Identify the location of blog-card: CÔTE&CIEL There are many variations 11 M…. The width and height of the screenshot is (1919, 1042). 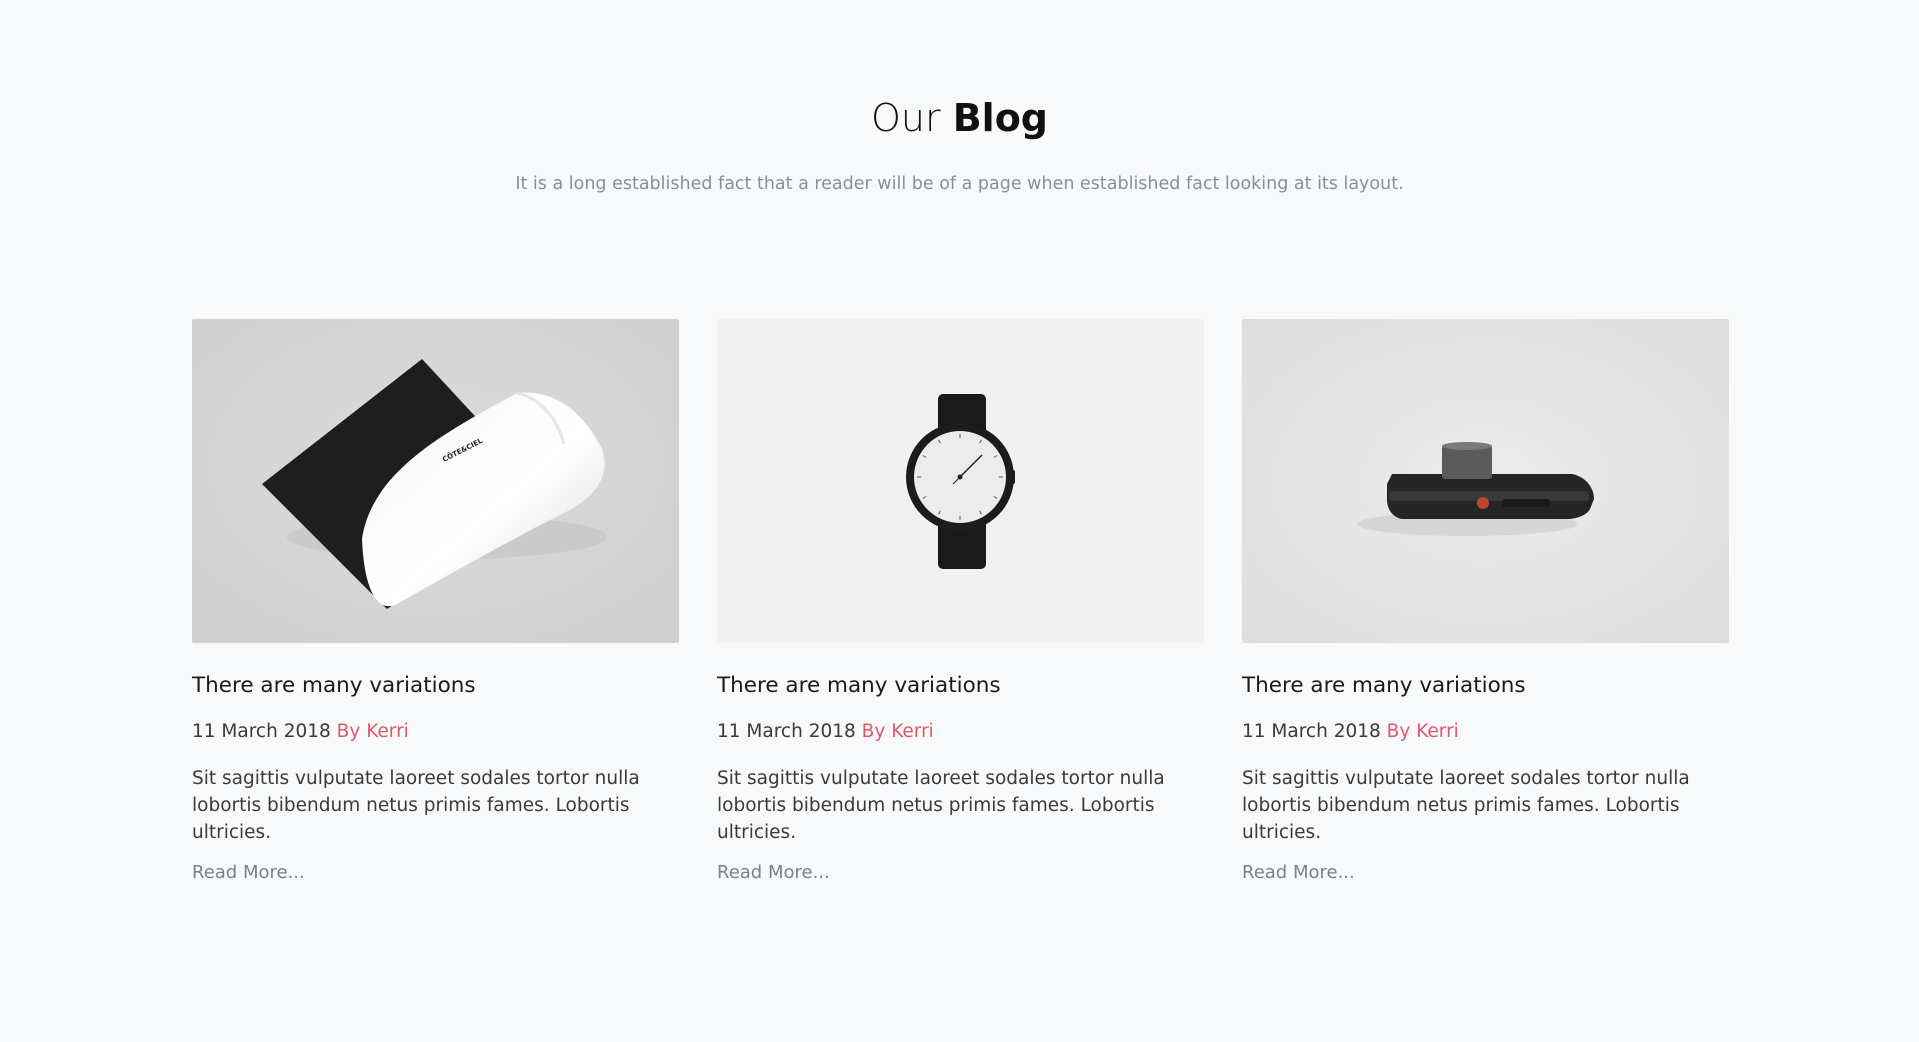
(435, 601).